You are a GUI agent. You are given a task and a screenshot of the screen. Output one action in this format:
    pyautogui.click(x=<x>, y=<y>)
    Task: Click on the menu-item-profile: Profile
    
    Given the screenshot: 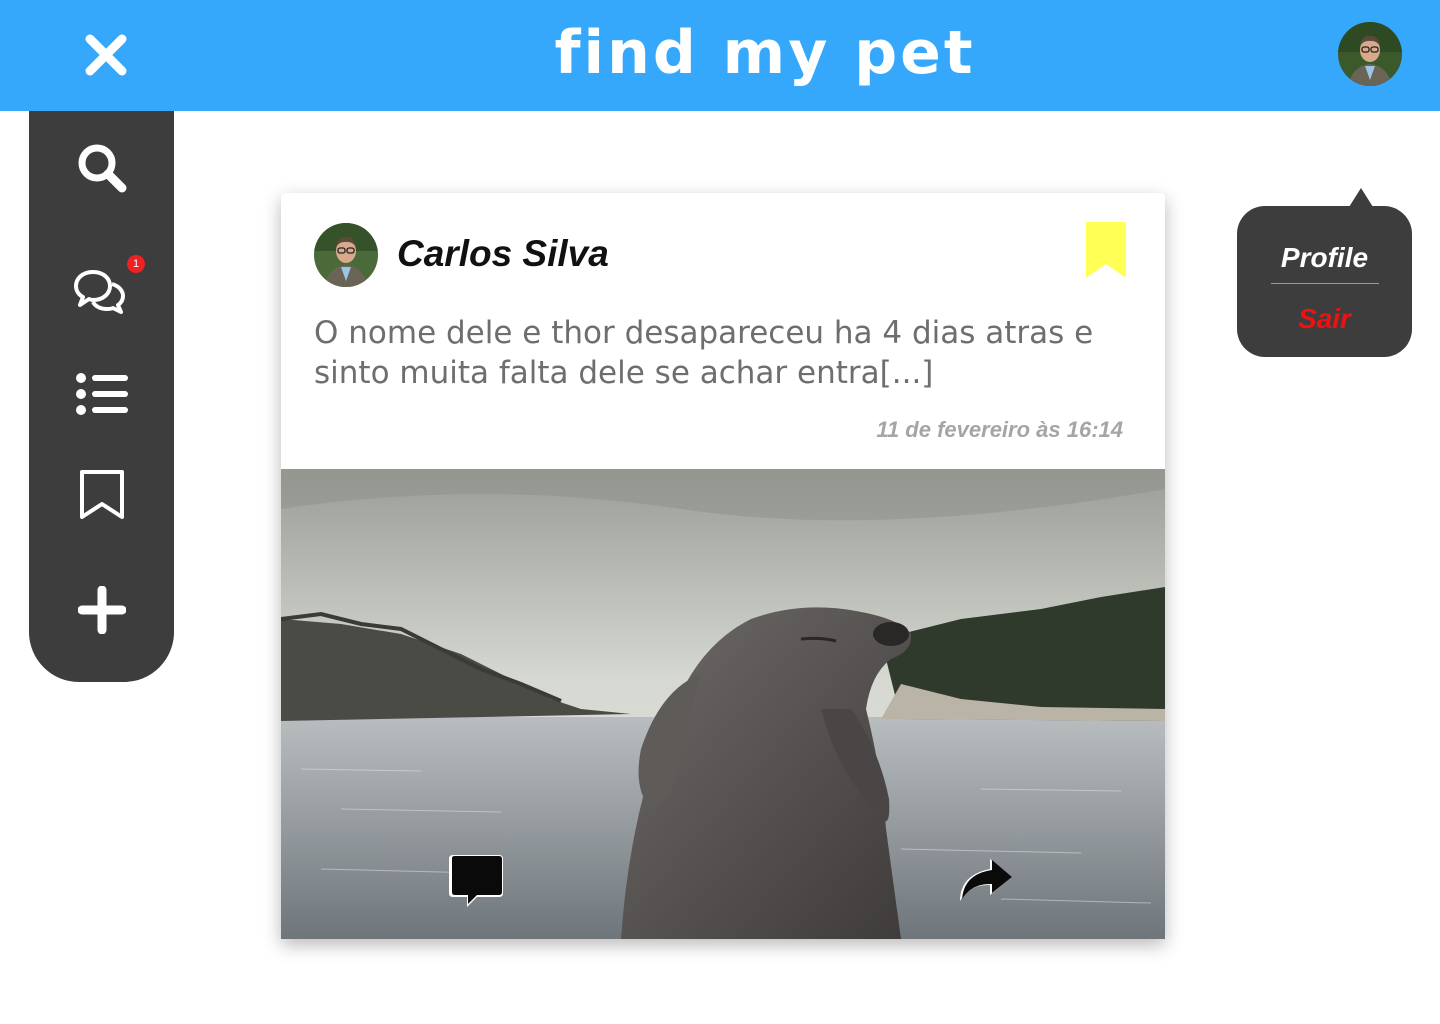 What is the action you would take?
    pyautogui.click(x=1324, y=258)
    